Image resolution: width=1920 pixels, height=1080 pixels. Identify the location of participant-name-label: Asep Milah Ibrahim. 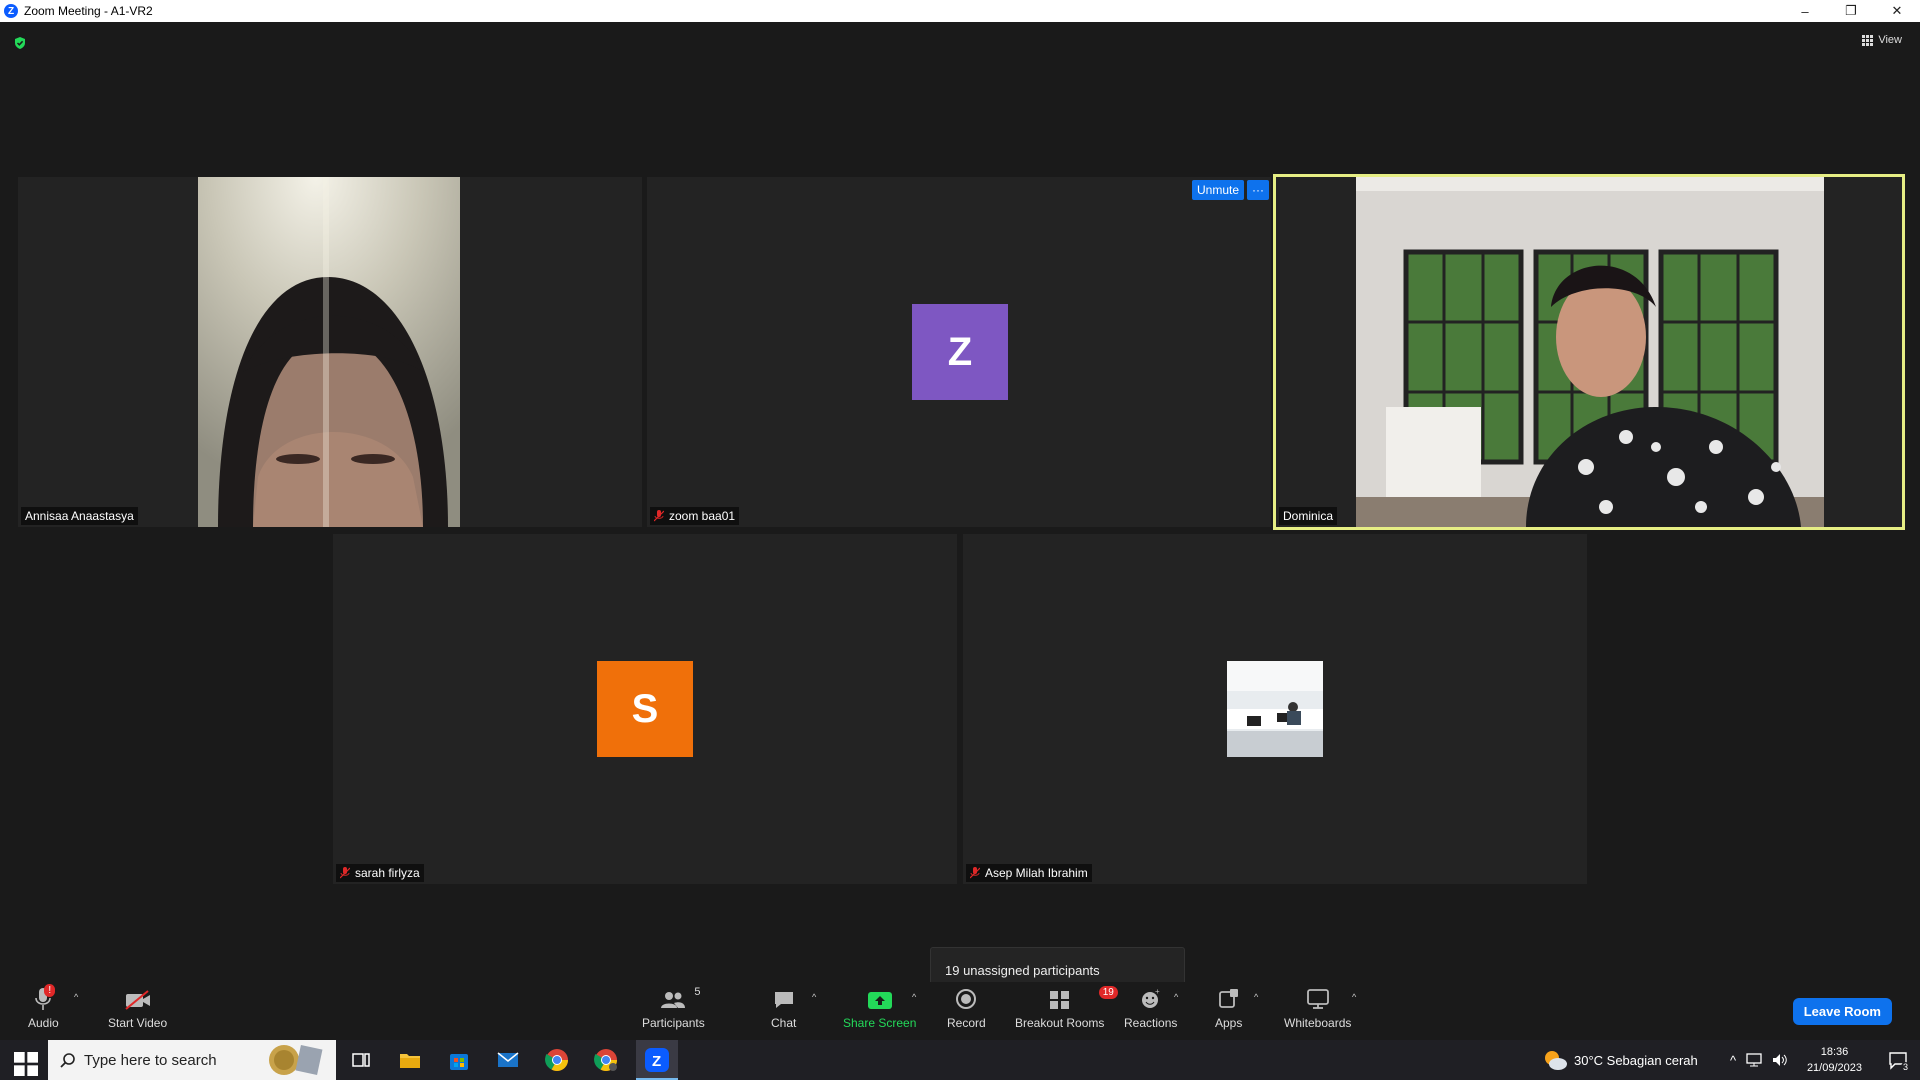
(1029, 873).